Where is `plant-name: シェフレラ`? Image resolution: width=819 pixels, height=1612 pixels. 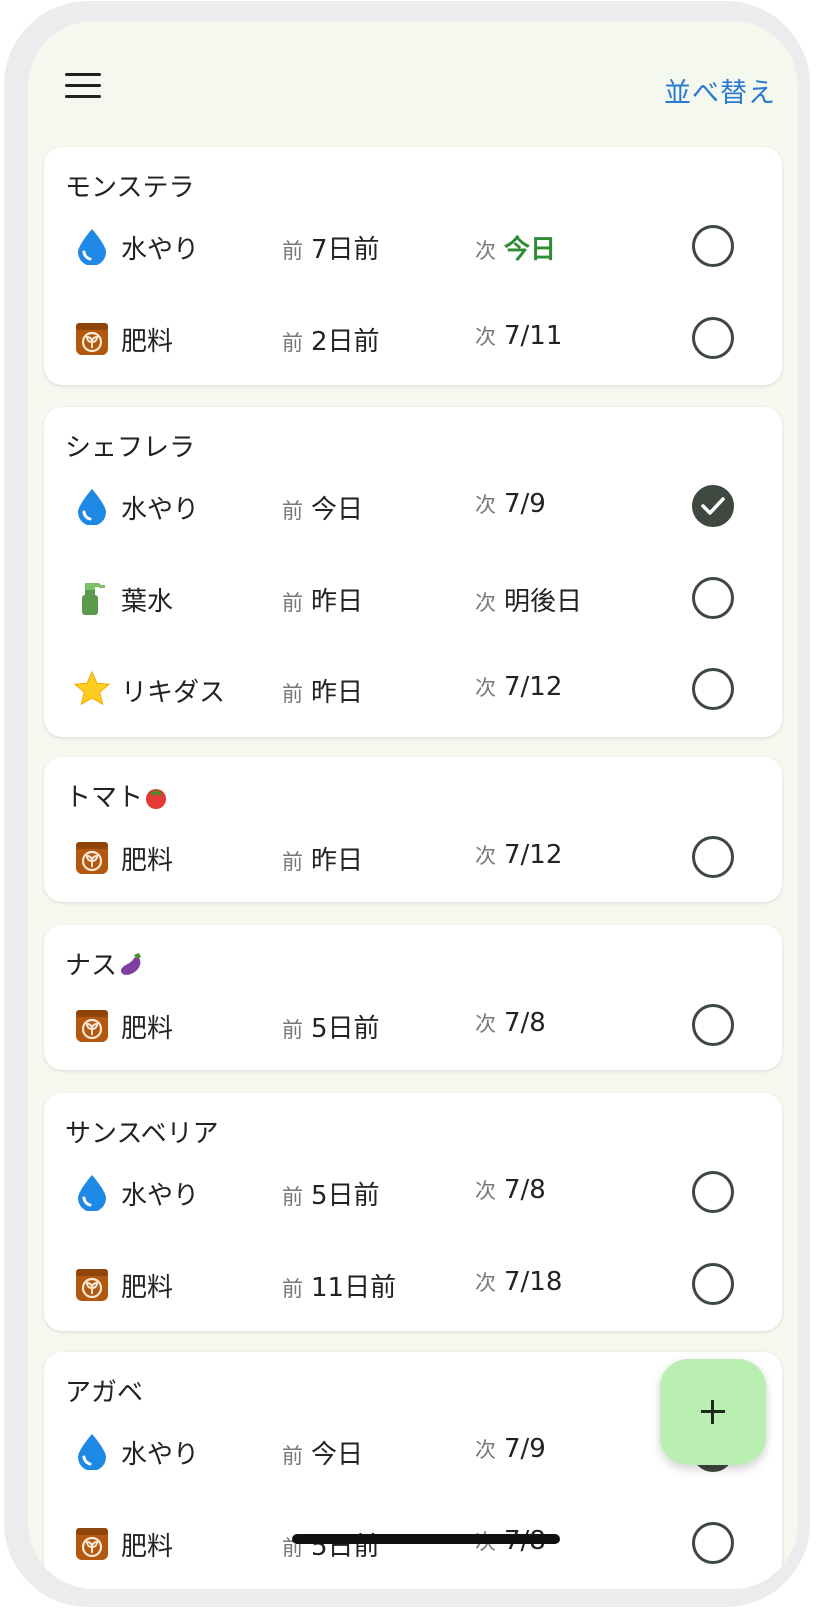 plant-name: シェフレラ is located at coordinates (130, 445).